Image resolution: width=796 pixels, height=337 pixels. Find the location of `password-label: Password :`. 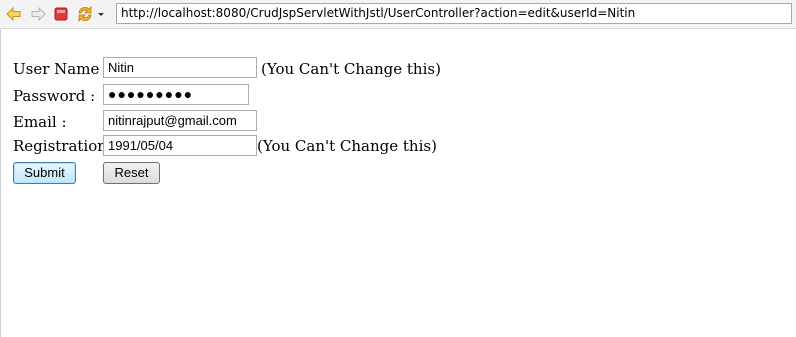

password-label: Password : is located at coordinates (54, 96).